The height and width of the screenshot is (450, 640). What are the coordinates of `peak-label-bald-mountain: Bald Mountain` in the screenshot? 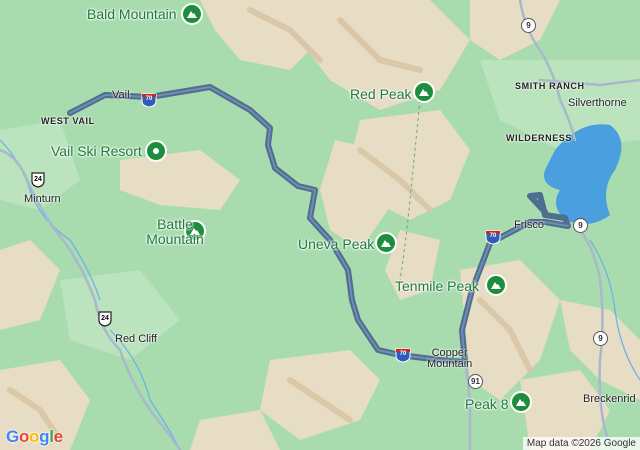 It's located at (132, 14).